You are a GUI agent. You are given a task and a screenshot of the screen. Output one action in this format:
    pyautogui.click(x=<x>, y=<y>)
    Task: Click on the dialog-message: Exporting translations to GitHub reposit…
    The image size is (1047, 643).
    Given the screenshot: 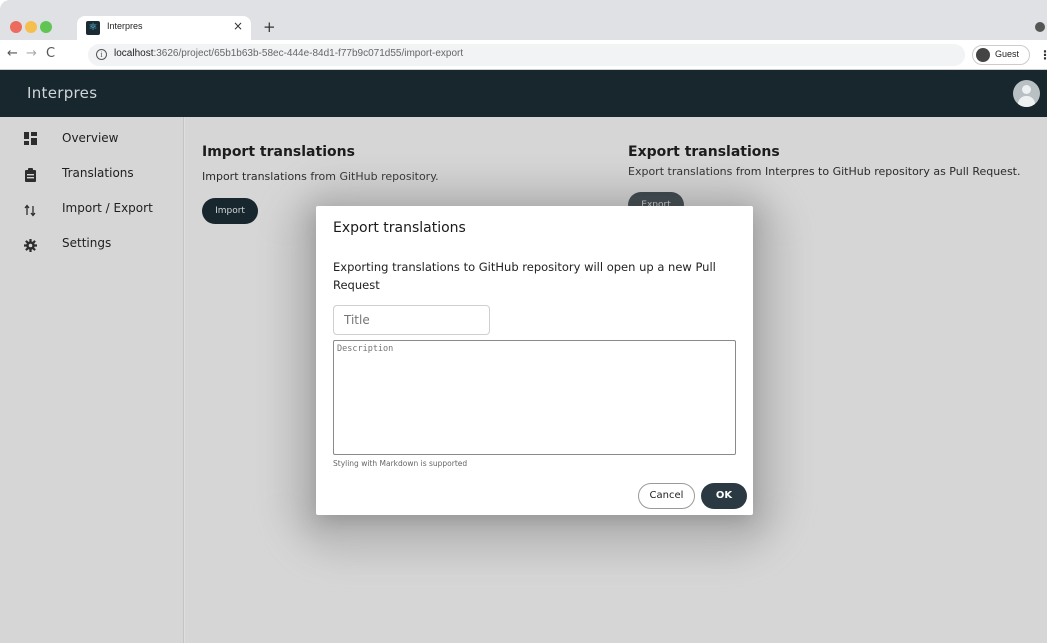 What is the action you would take?
    pyautogui.click(x=524, y=276)
    